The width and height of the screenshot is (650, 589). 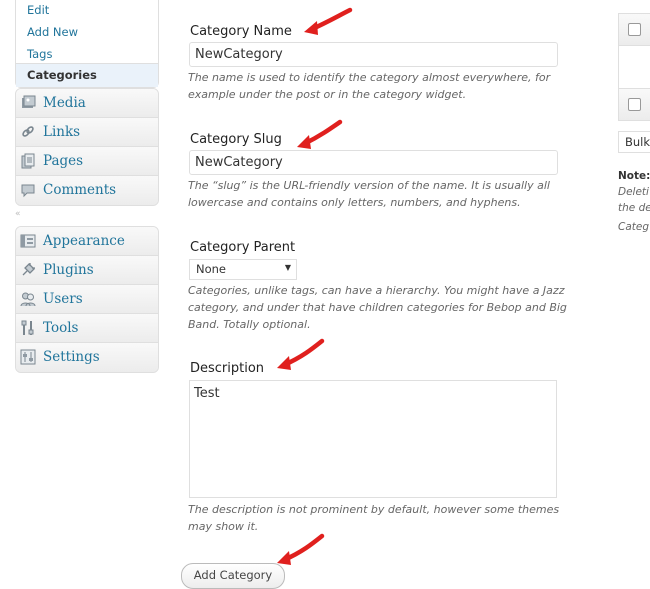 What do you see at coordinates (634, 208) in the screenshot?
I see `note-line: the de` at bounding box center [634, 208].